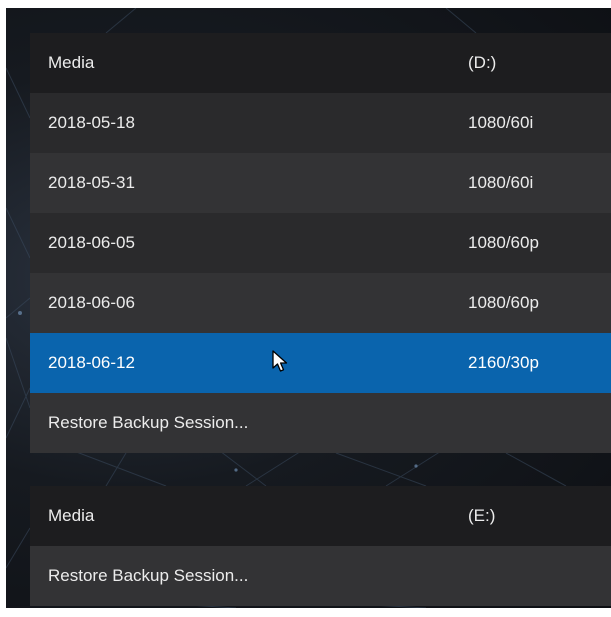 This screenshot has height=617, width=611. What do you see at coordinates (320, 516) in the screenshot?
I see `drive-e-header: Media (E:)` at bounding box center [320, 516].